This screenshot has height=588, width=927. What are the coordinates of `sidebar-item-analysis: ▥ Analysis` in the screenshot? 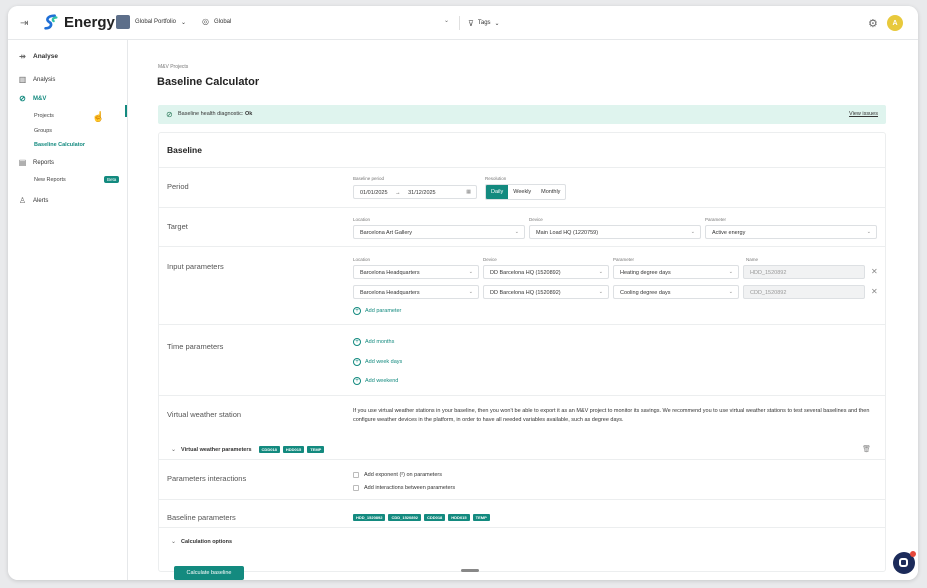 It's located at (37, 79).